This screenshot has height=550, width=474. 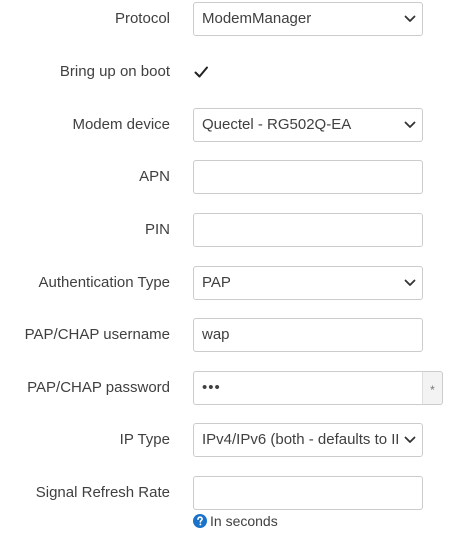 I want to click on apn-label: APN, so click(x=154, y=176).